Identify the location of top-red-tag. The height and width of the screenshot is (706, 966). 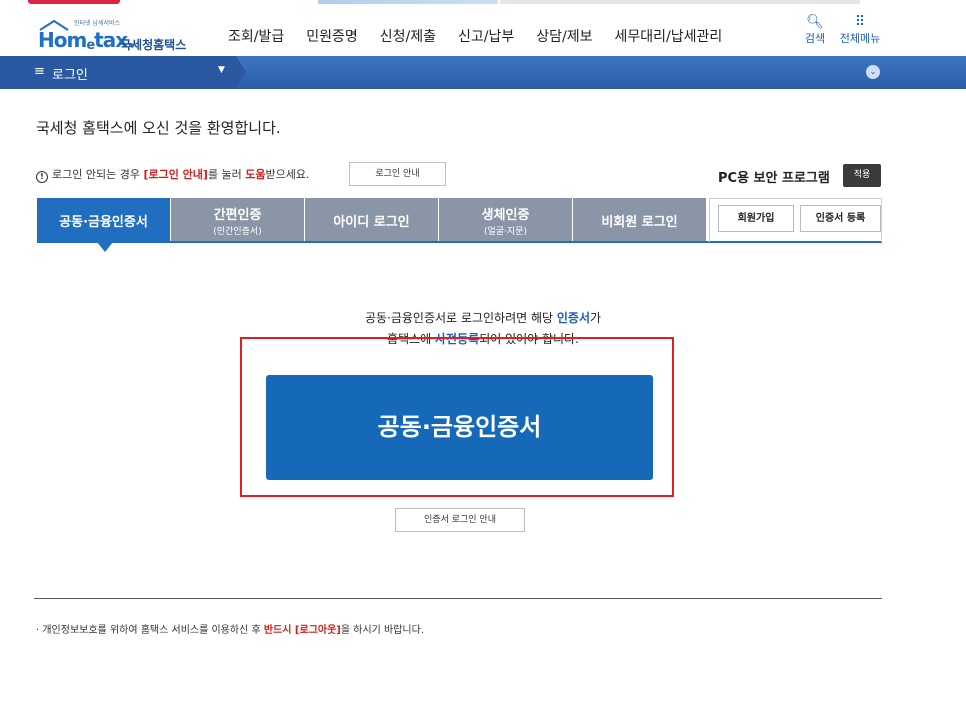
(74, 2).